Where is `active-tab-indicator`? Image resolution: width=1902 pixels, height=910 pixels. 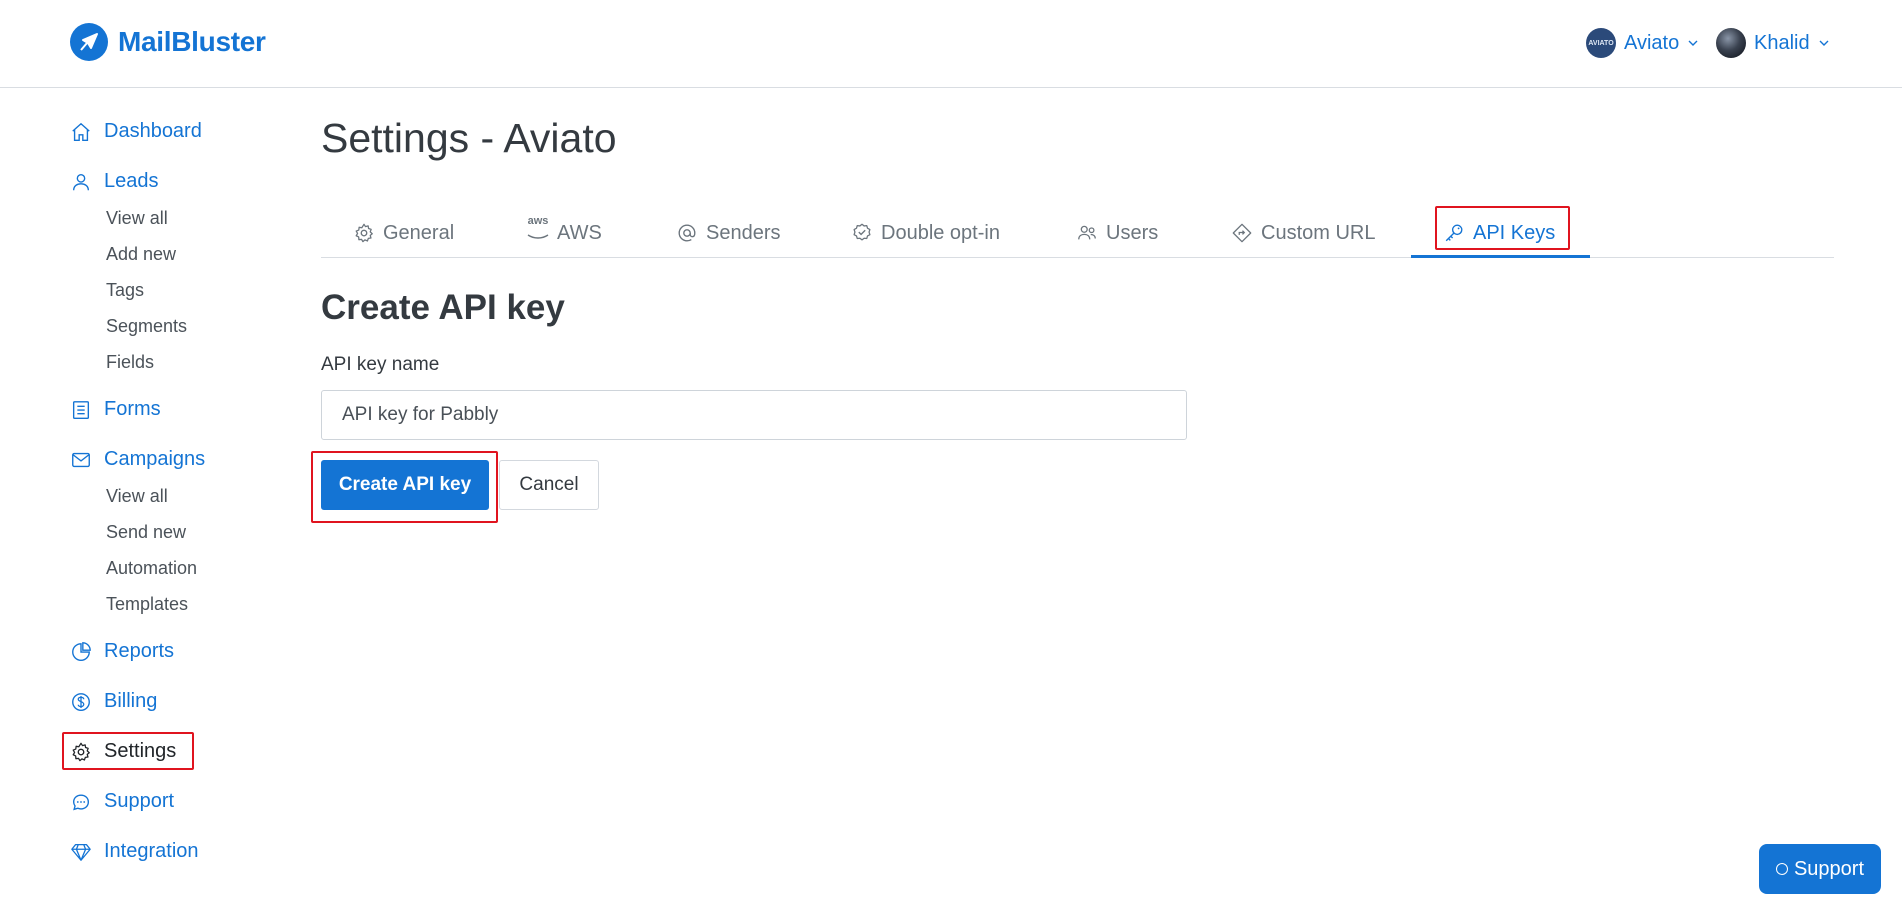 active-tab-indicator is located at coordinates (1500, 256).